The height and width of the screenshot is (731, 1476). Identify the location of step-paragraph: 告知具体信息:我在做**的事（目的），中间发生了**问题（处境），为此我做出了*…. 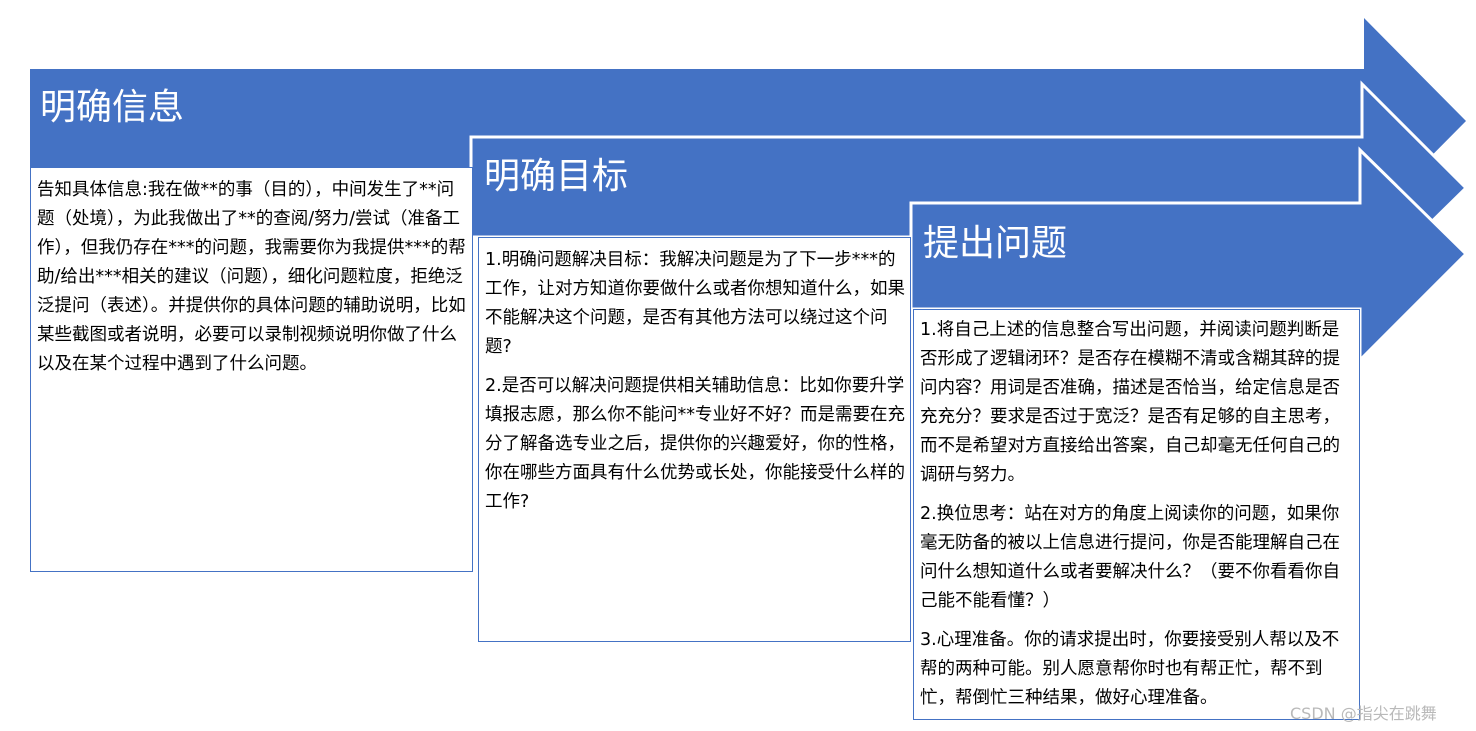
(251, 277).